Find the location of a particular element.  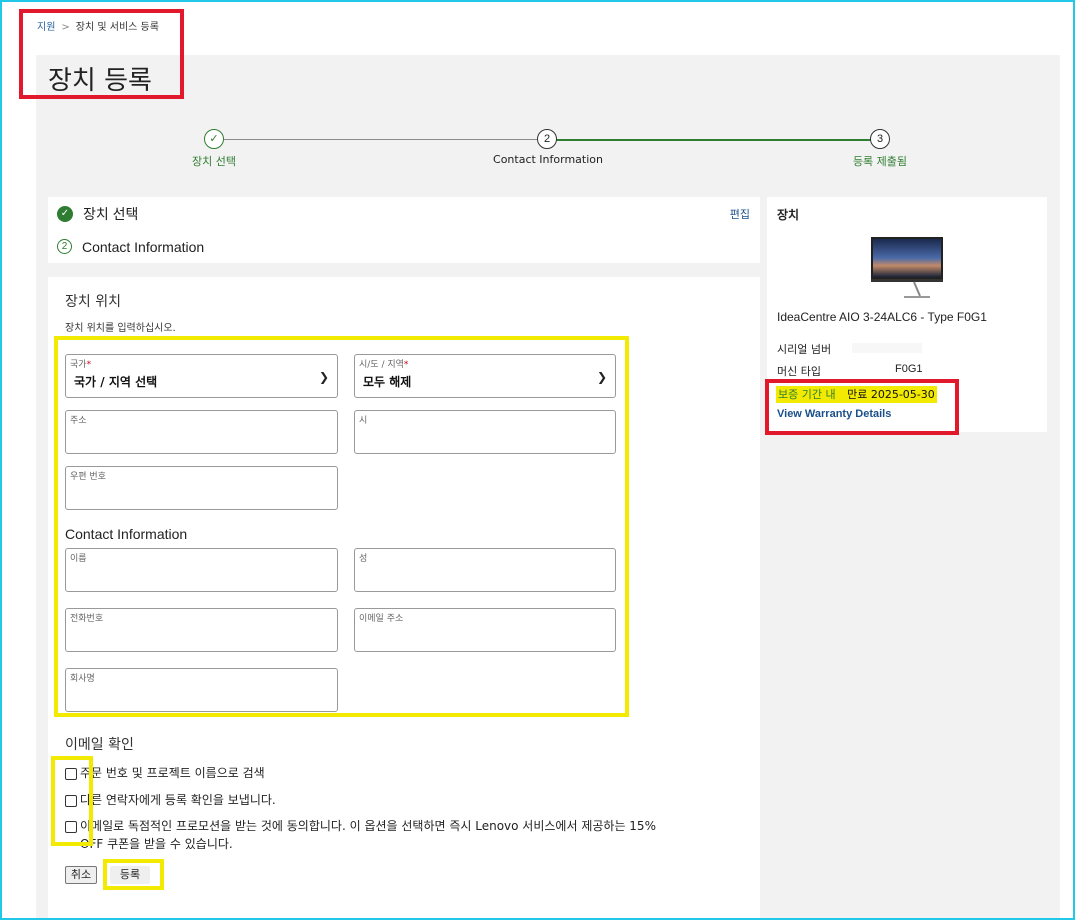

section-device-select: ✓ 장치 선택 편집 is located at coordinates (404, 213).